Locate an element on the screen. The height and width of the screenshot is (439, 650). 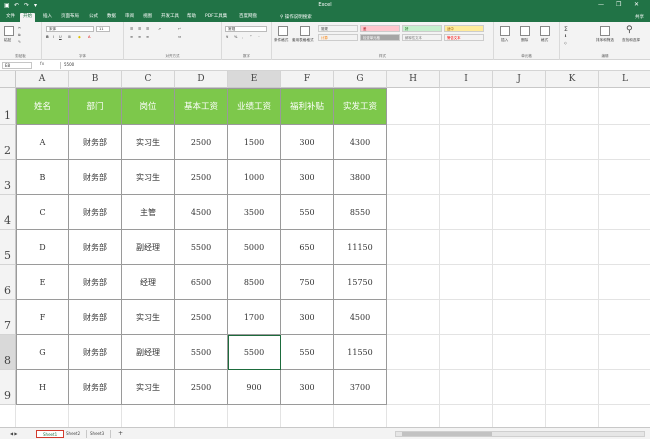
find-select-icon: ⚲ is located at coordinates (629, 30).